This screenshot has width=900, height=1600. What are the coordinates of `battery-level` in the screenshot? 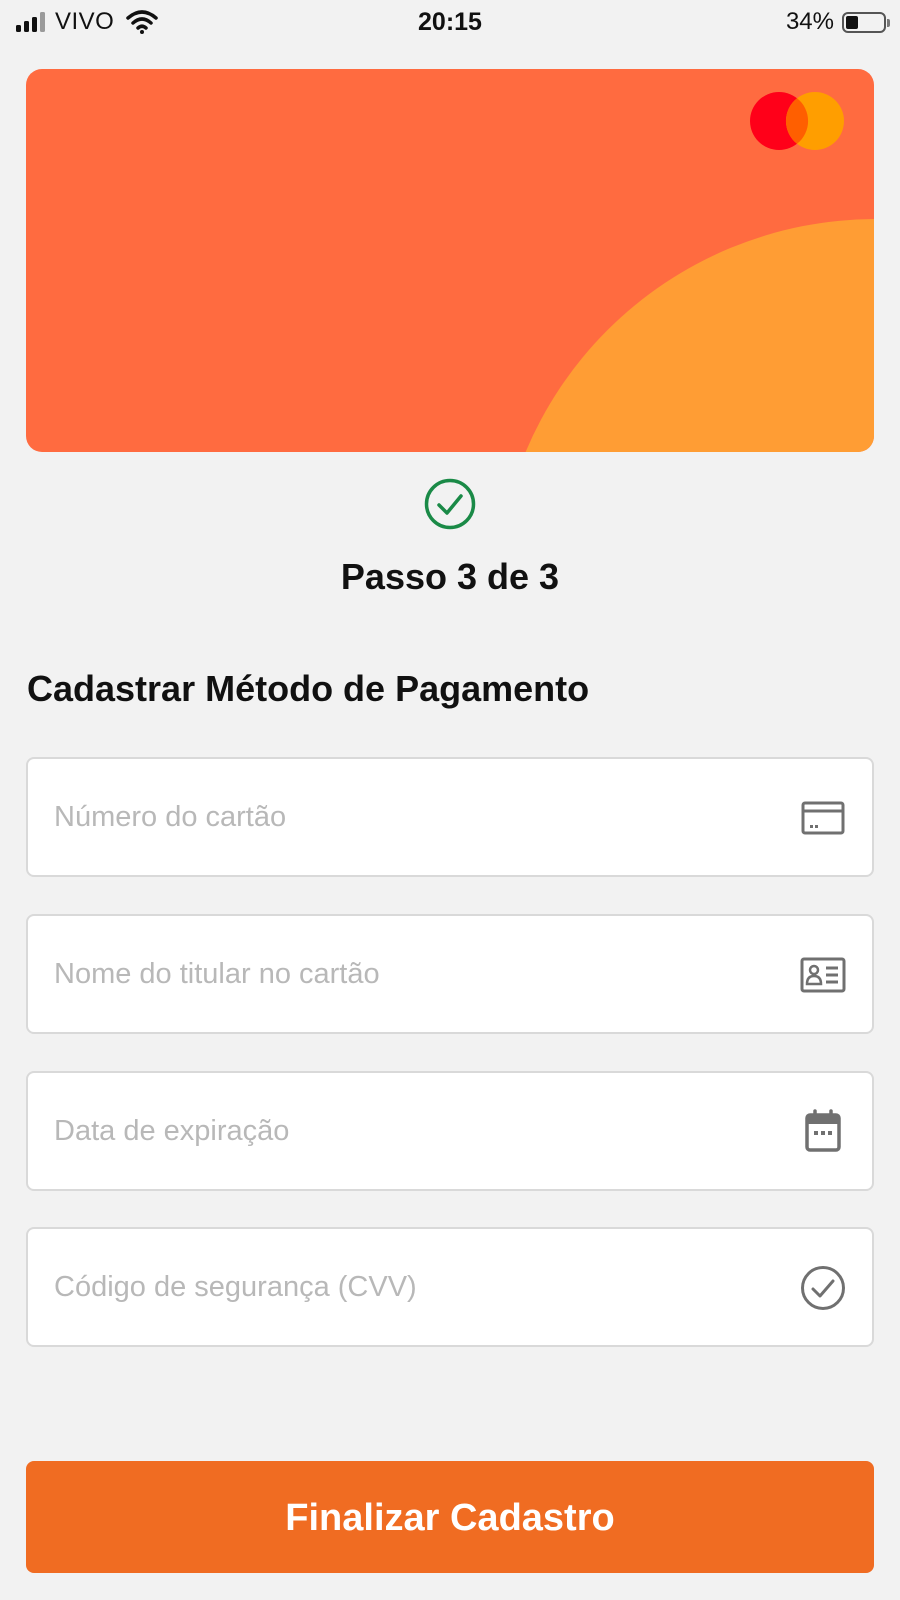 It's located at (852, 22).